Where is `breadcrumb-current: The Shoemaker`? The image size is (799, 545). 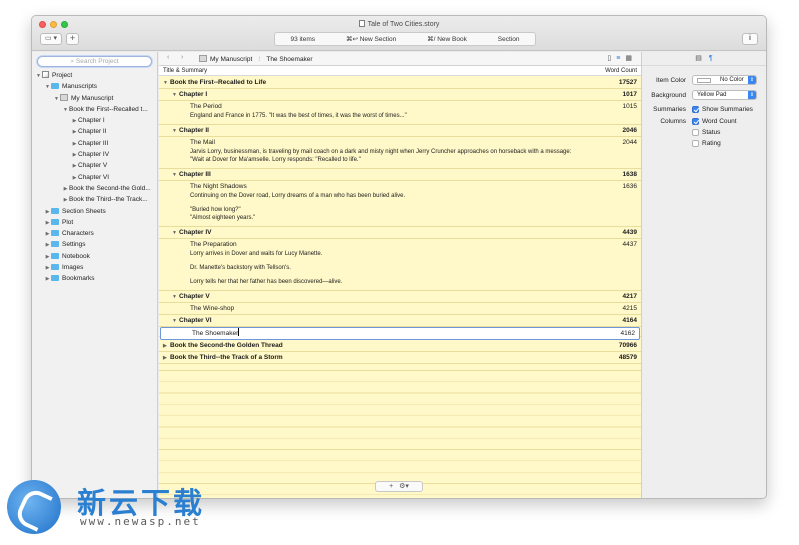
breadcrumb-current: The Shoemaker is located at coordinates (289, 59).